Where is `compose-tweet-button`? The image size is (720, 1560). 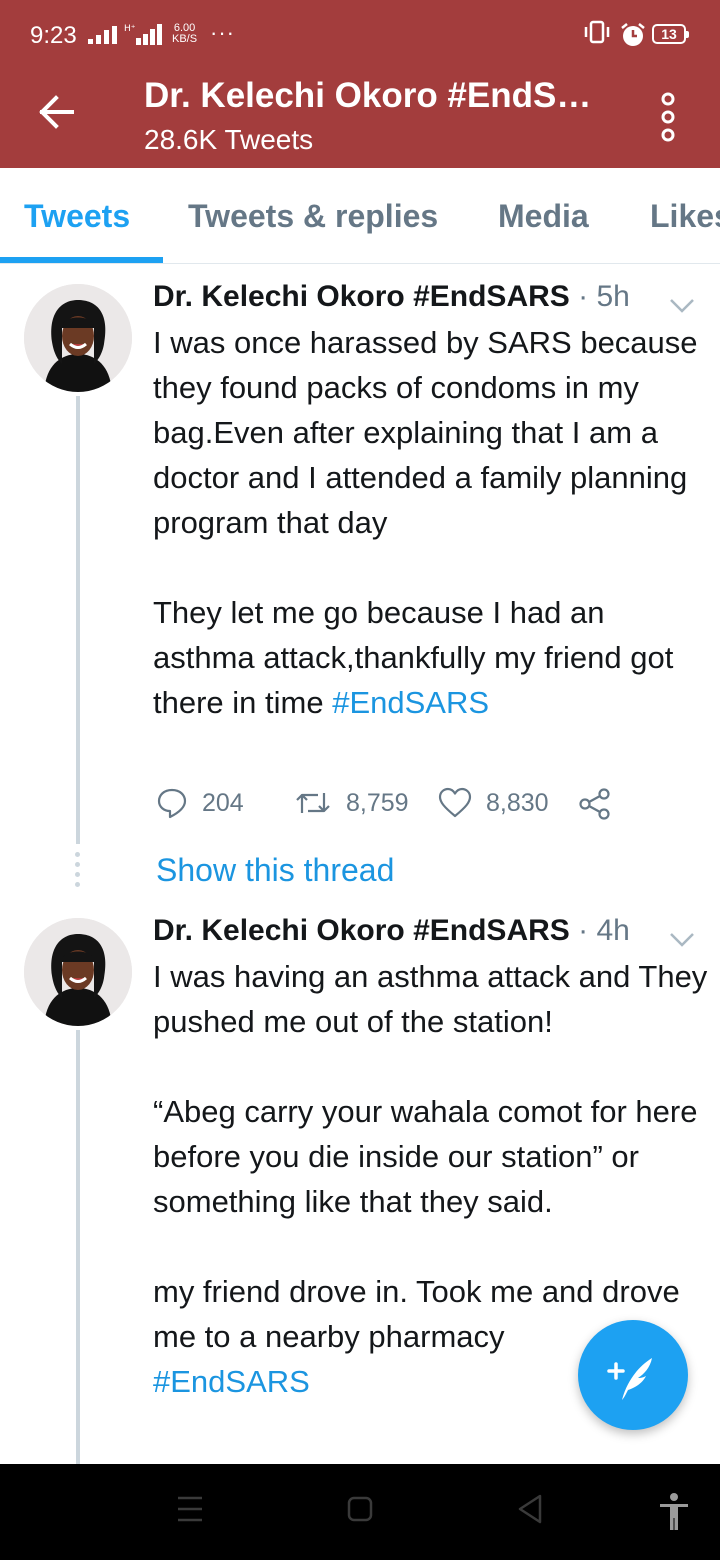
compose-tweet-button is located at coordinates (633, 1375).